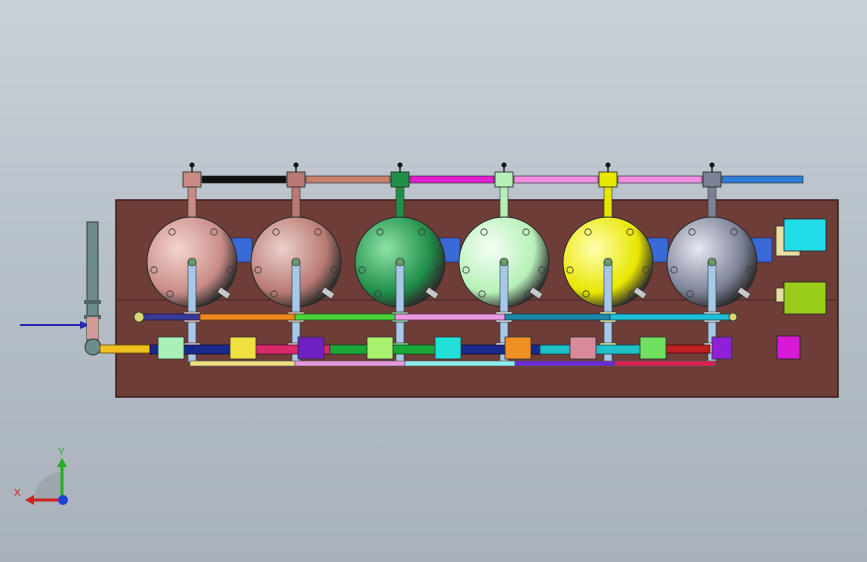  I want to click on inlet-elbow, so click(93, 347).